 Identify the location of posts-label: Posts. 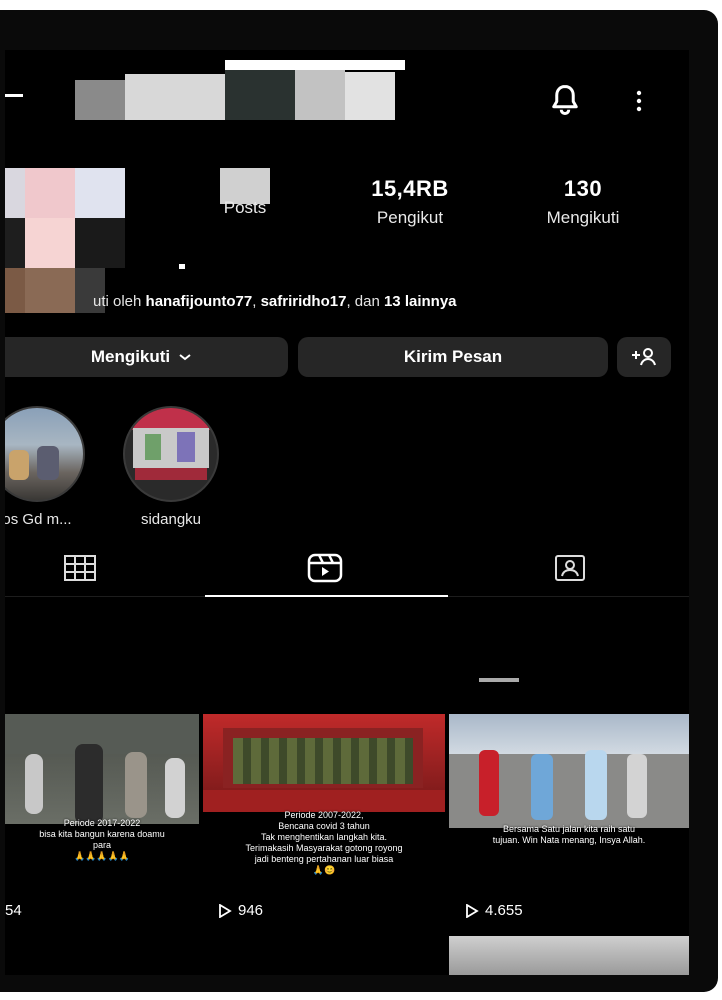
(245, 207).